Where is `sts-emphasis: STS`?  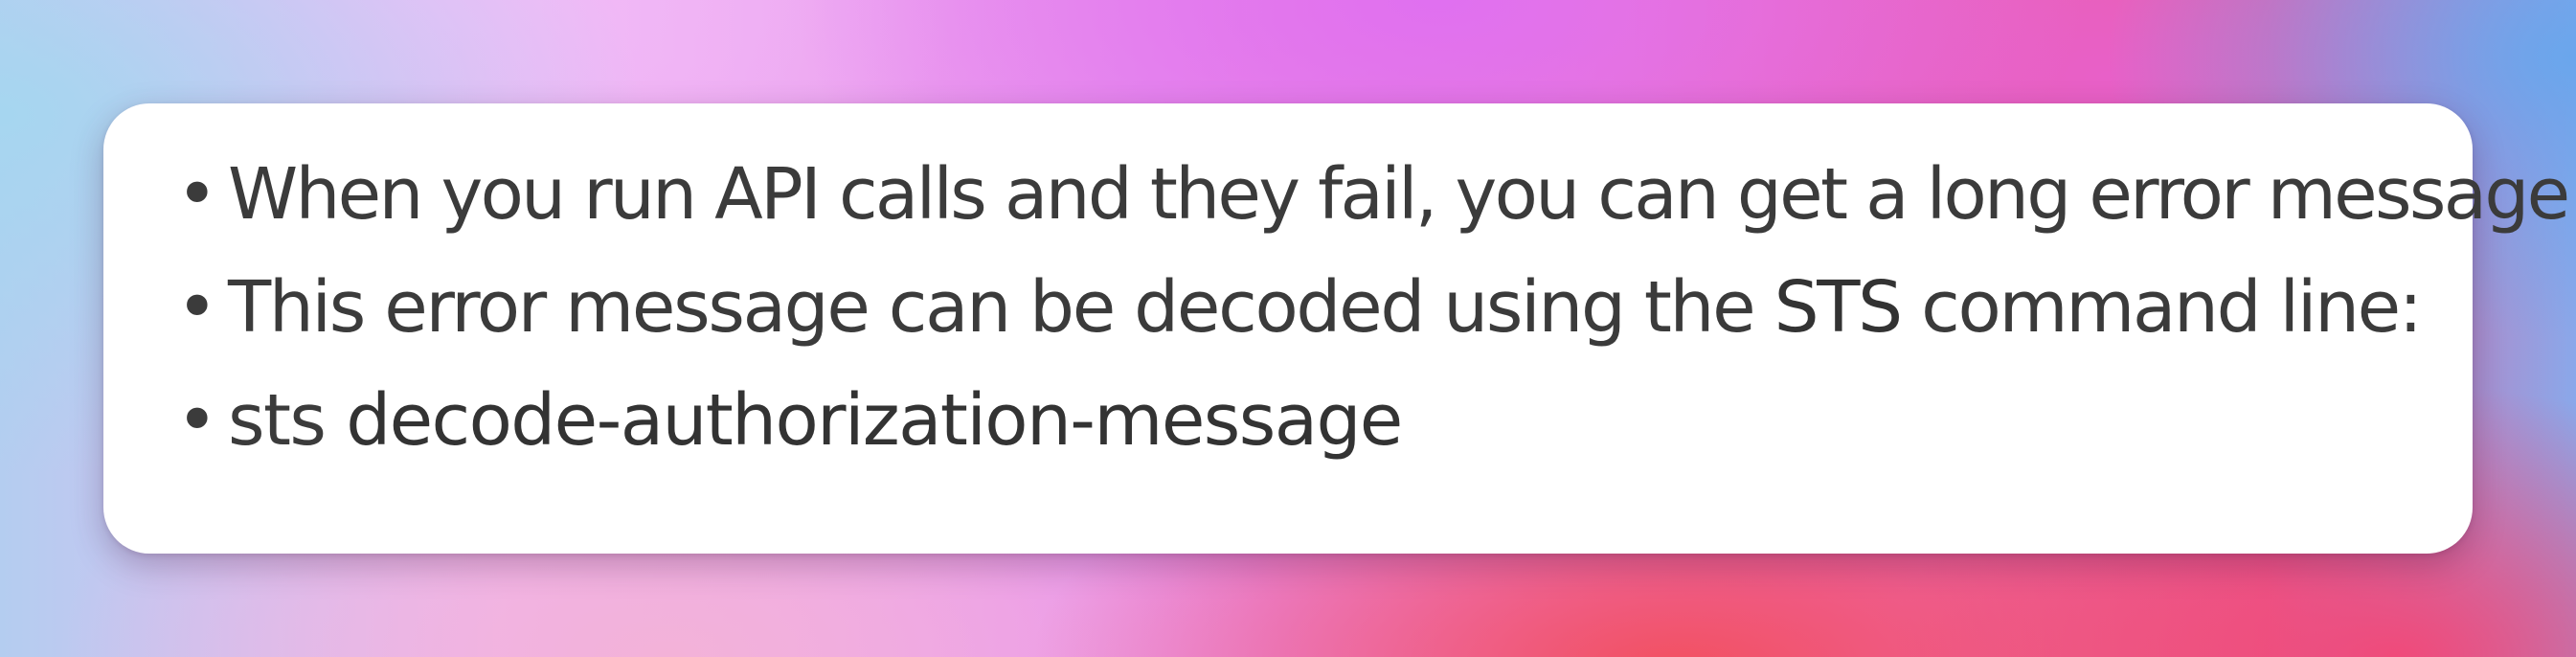
sts-emphasis: STS is located at coordinates (1839, 307).